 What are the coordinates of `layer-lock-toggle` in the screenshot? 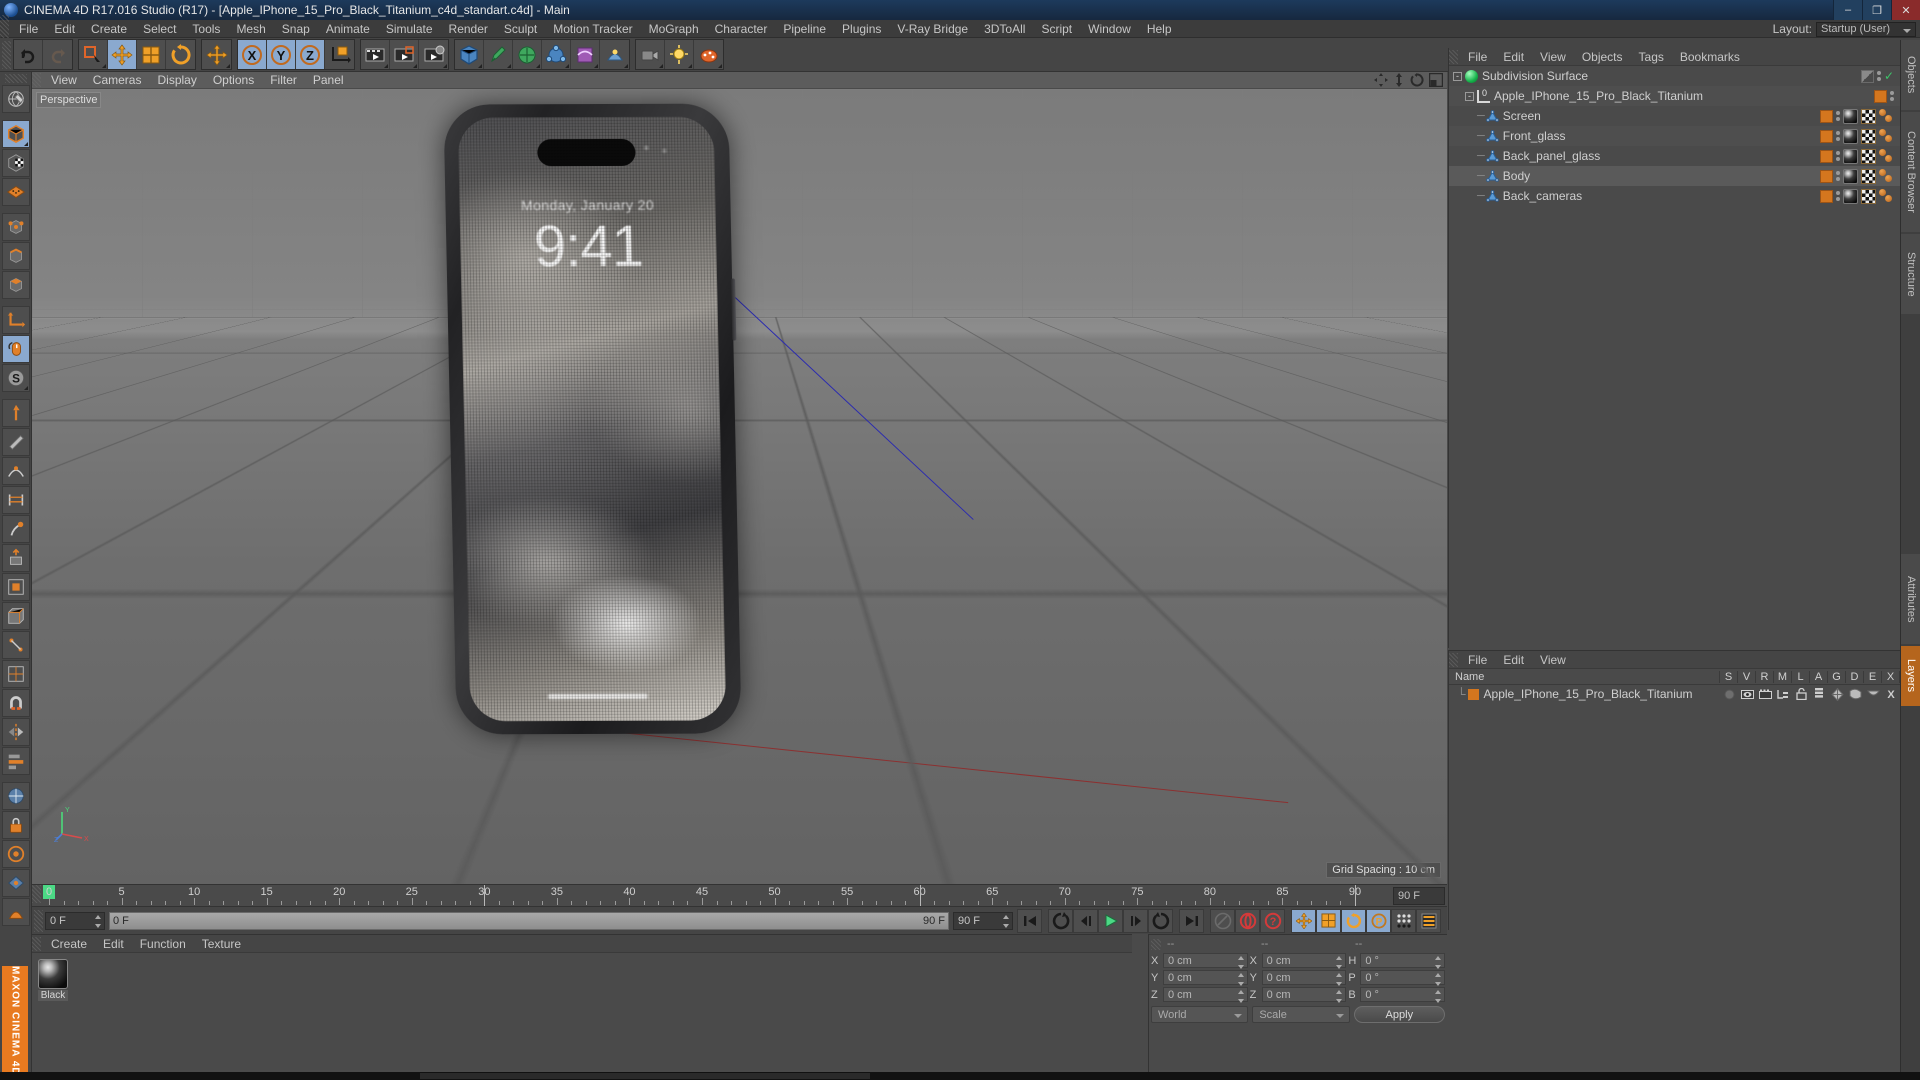 It's located at (1801, 694).